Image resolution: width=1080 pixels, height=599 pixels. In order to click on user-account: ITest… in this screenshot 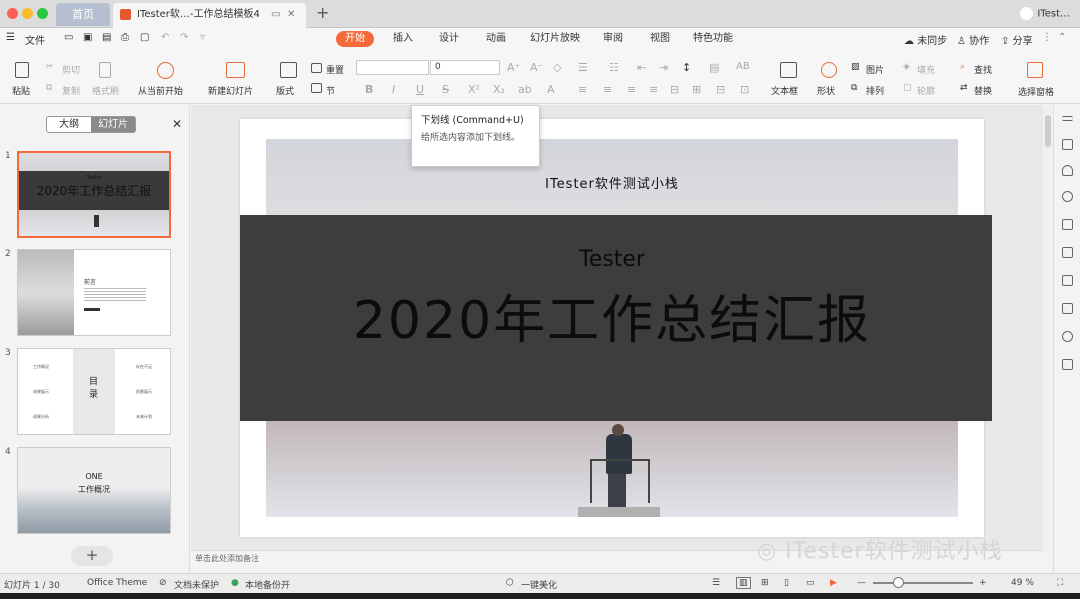, I will do `click(1045, 13)`.